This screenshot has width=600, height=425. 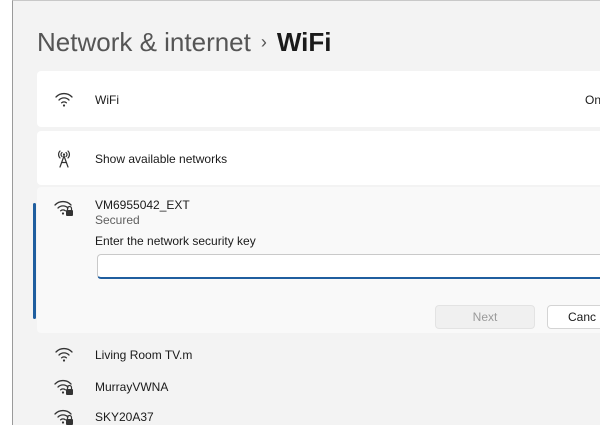 What do you see at coordinates (318, 413) in the screenshot?
I see `network-item-sky20a37: SKY20A37` at bounding box center [318, 413].